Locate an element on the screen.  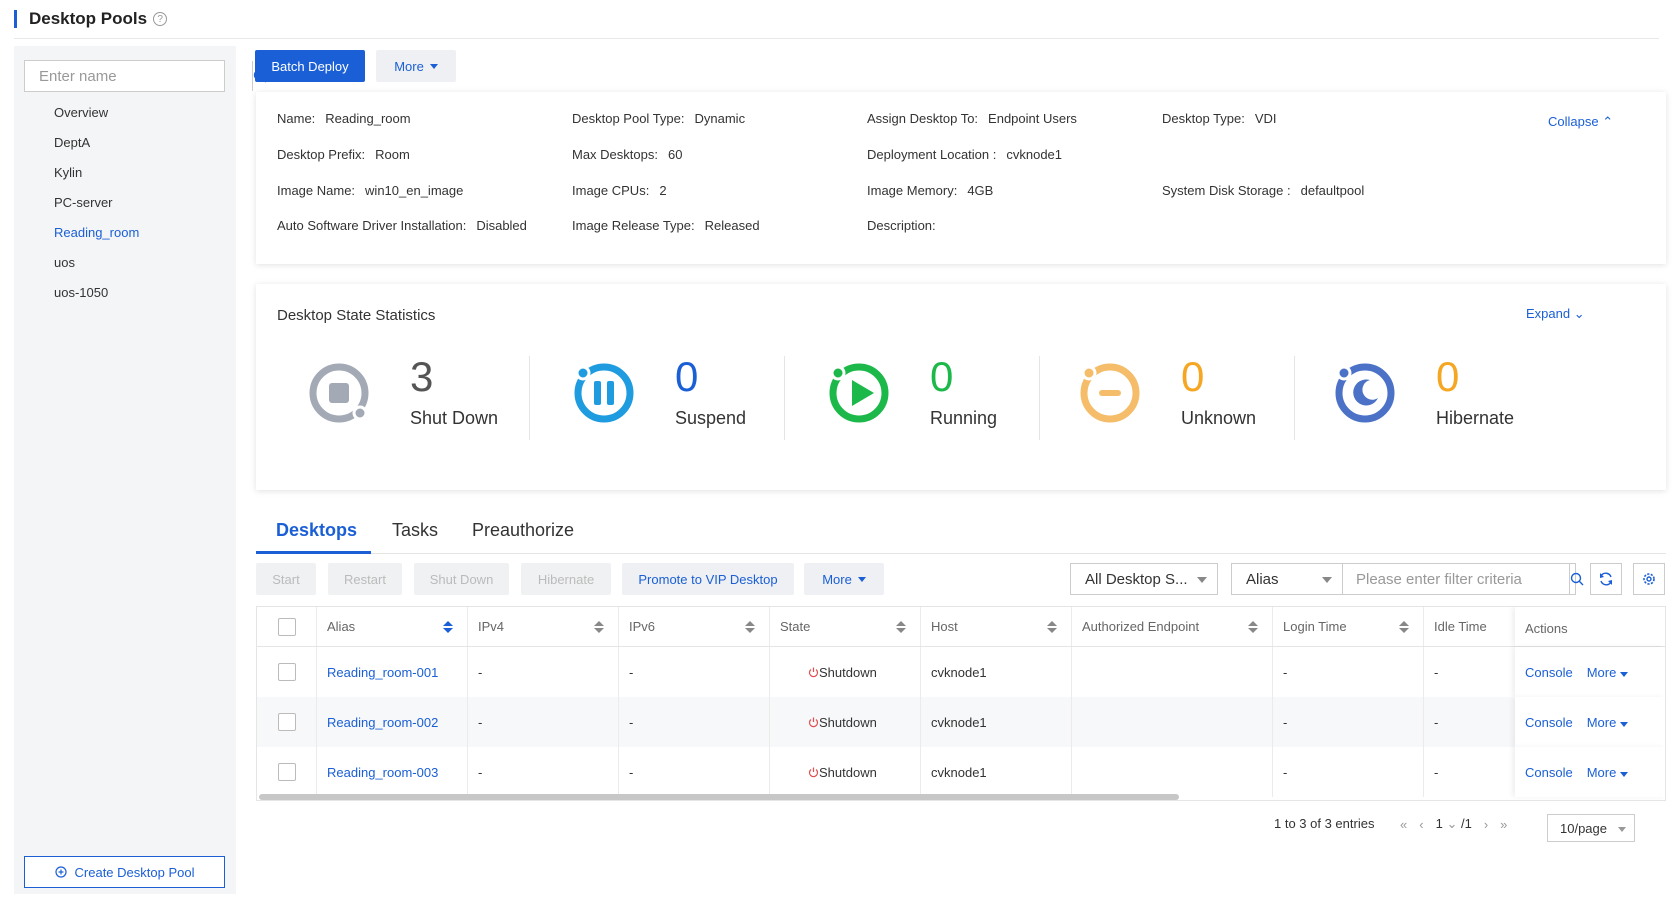
page-size-value: 10/page is located at coordinates (1583, 828).